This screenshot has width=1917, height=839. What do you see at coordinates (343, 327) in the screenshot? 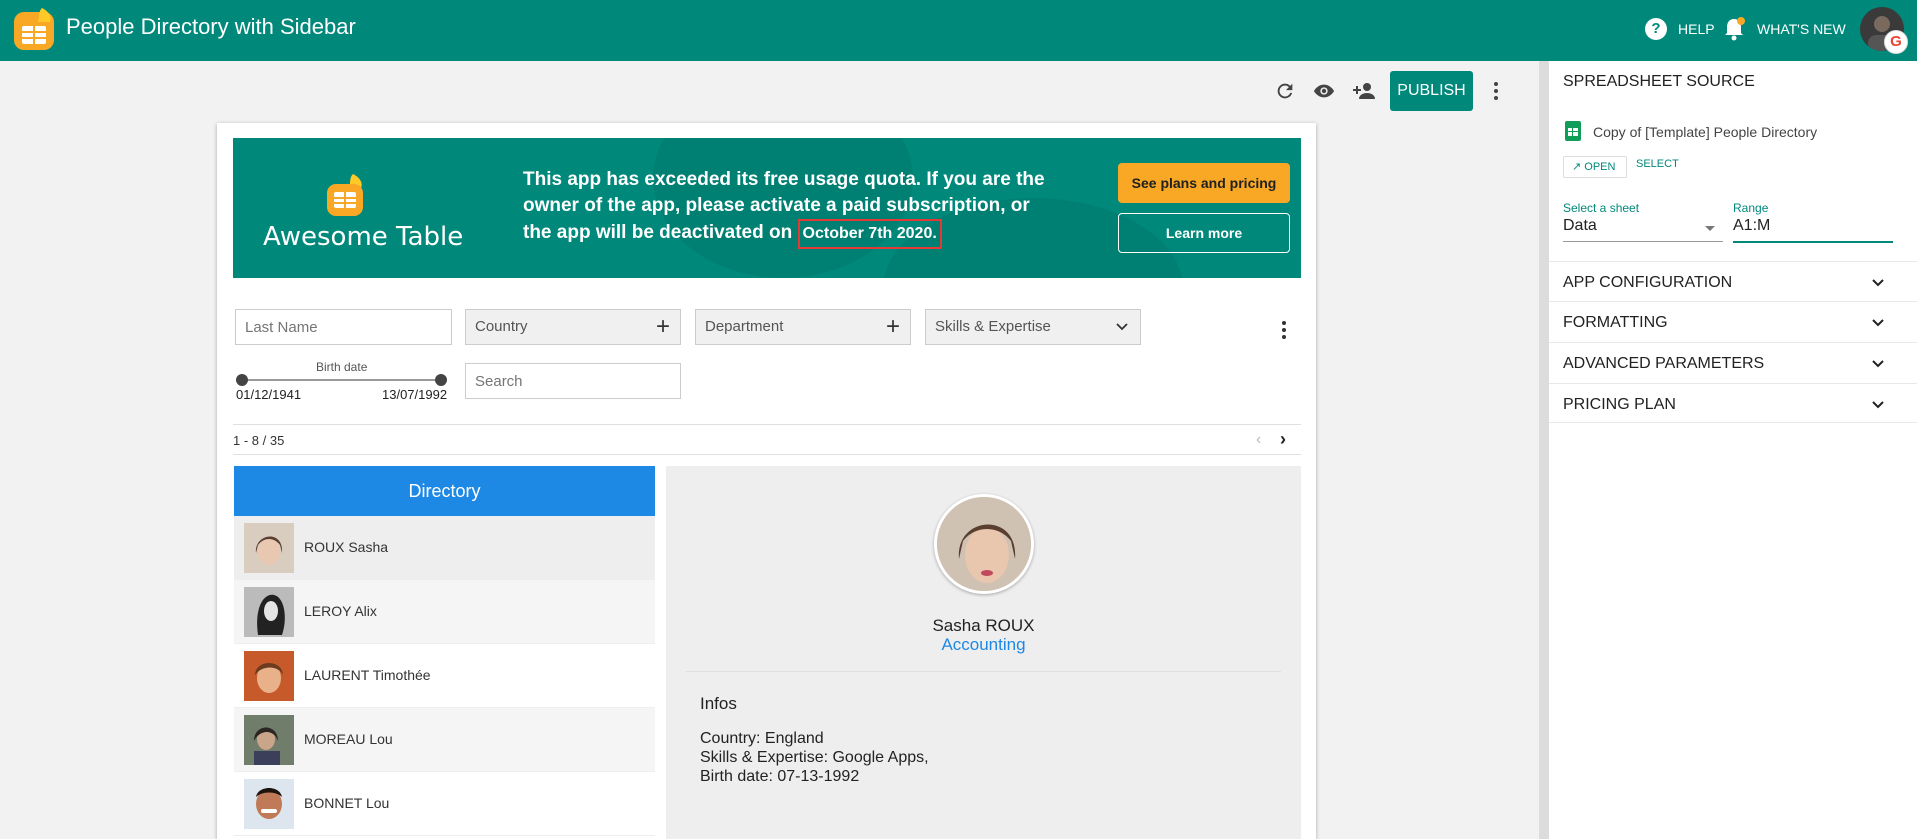
I see `last-name-filter` at bounding box center [343, 327].